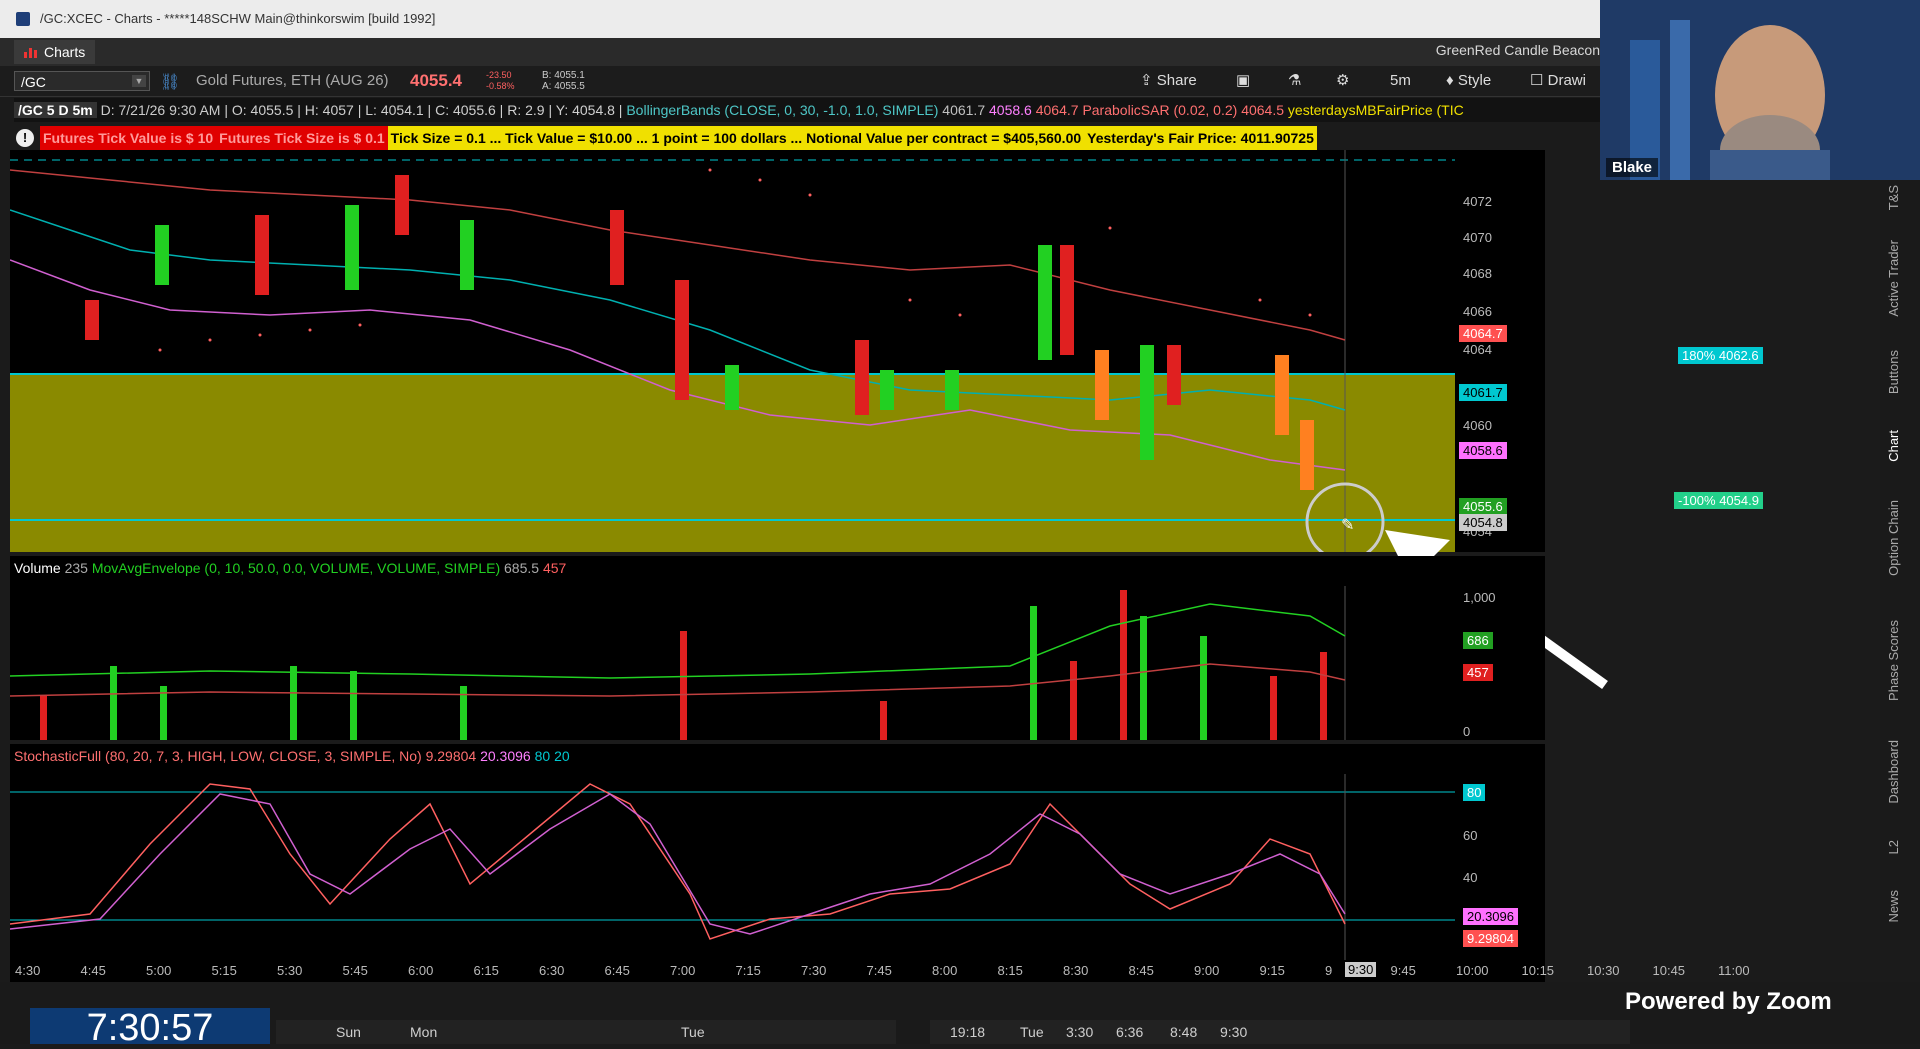  Describe the element at coordinates (82, 81) in the screenshot. I see `symbol-input: /GC ▼` at that location.